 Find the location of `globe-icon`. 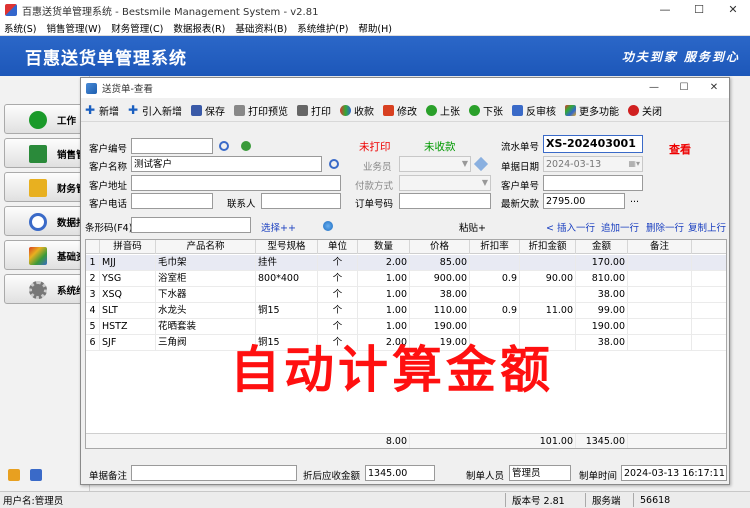

globe-icon is located at coordinates (328, 226).